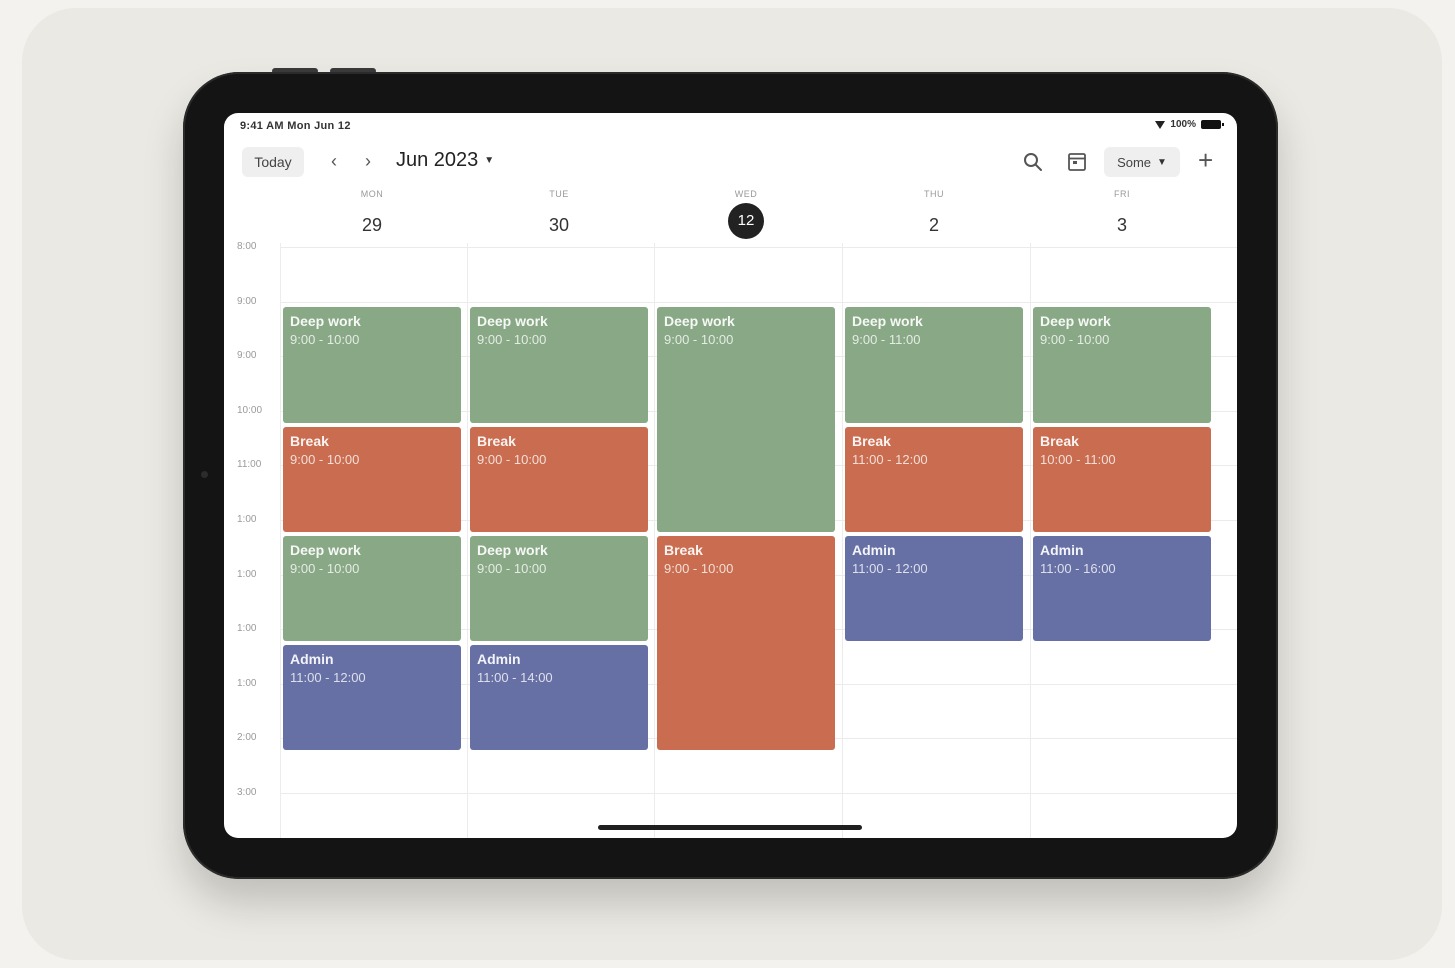  Describe the element at coordinates (372, 225) in the screenshot. I see `day-number: 29` at that location.